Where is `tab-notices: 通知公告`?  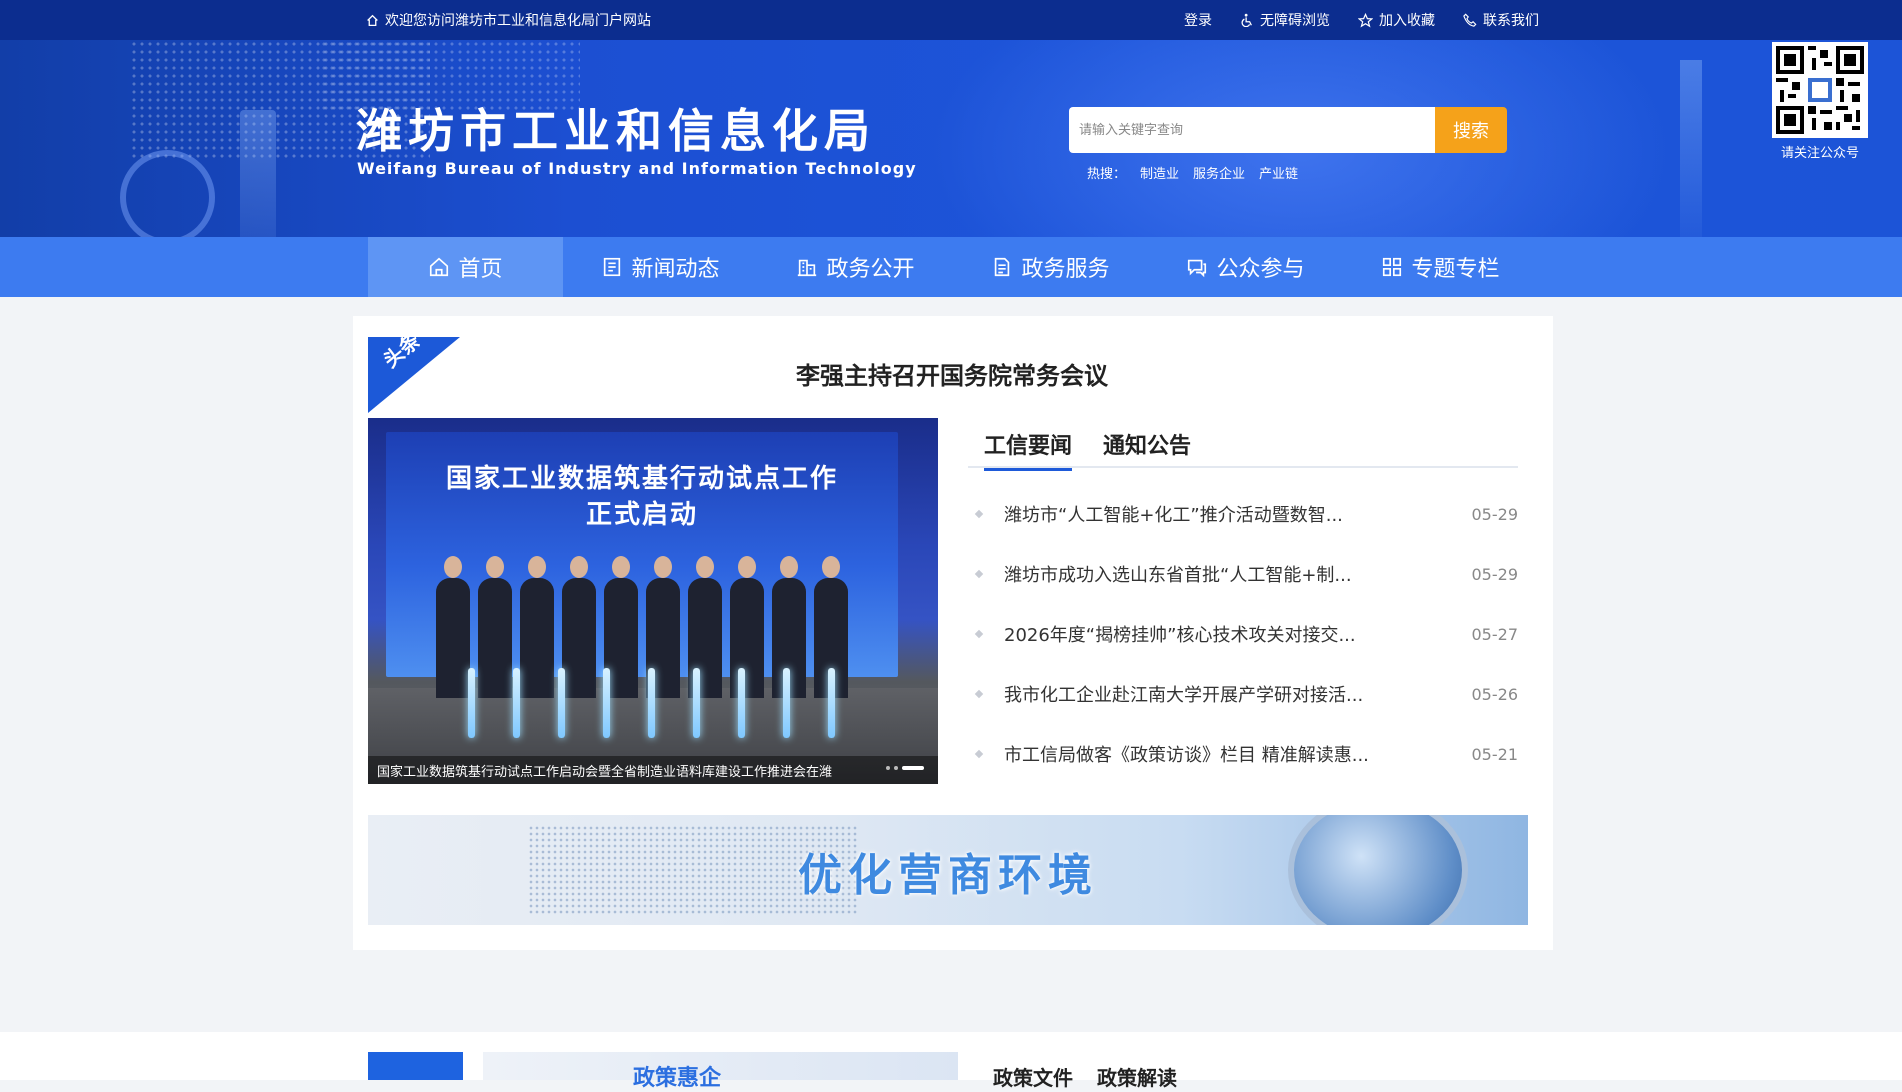
tab-notices: 通知公告 is located at coordinates (1147, 444).